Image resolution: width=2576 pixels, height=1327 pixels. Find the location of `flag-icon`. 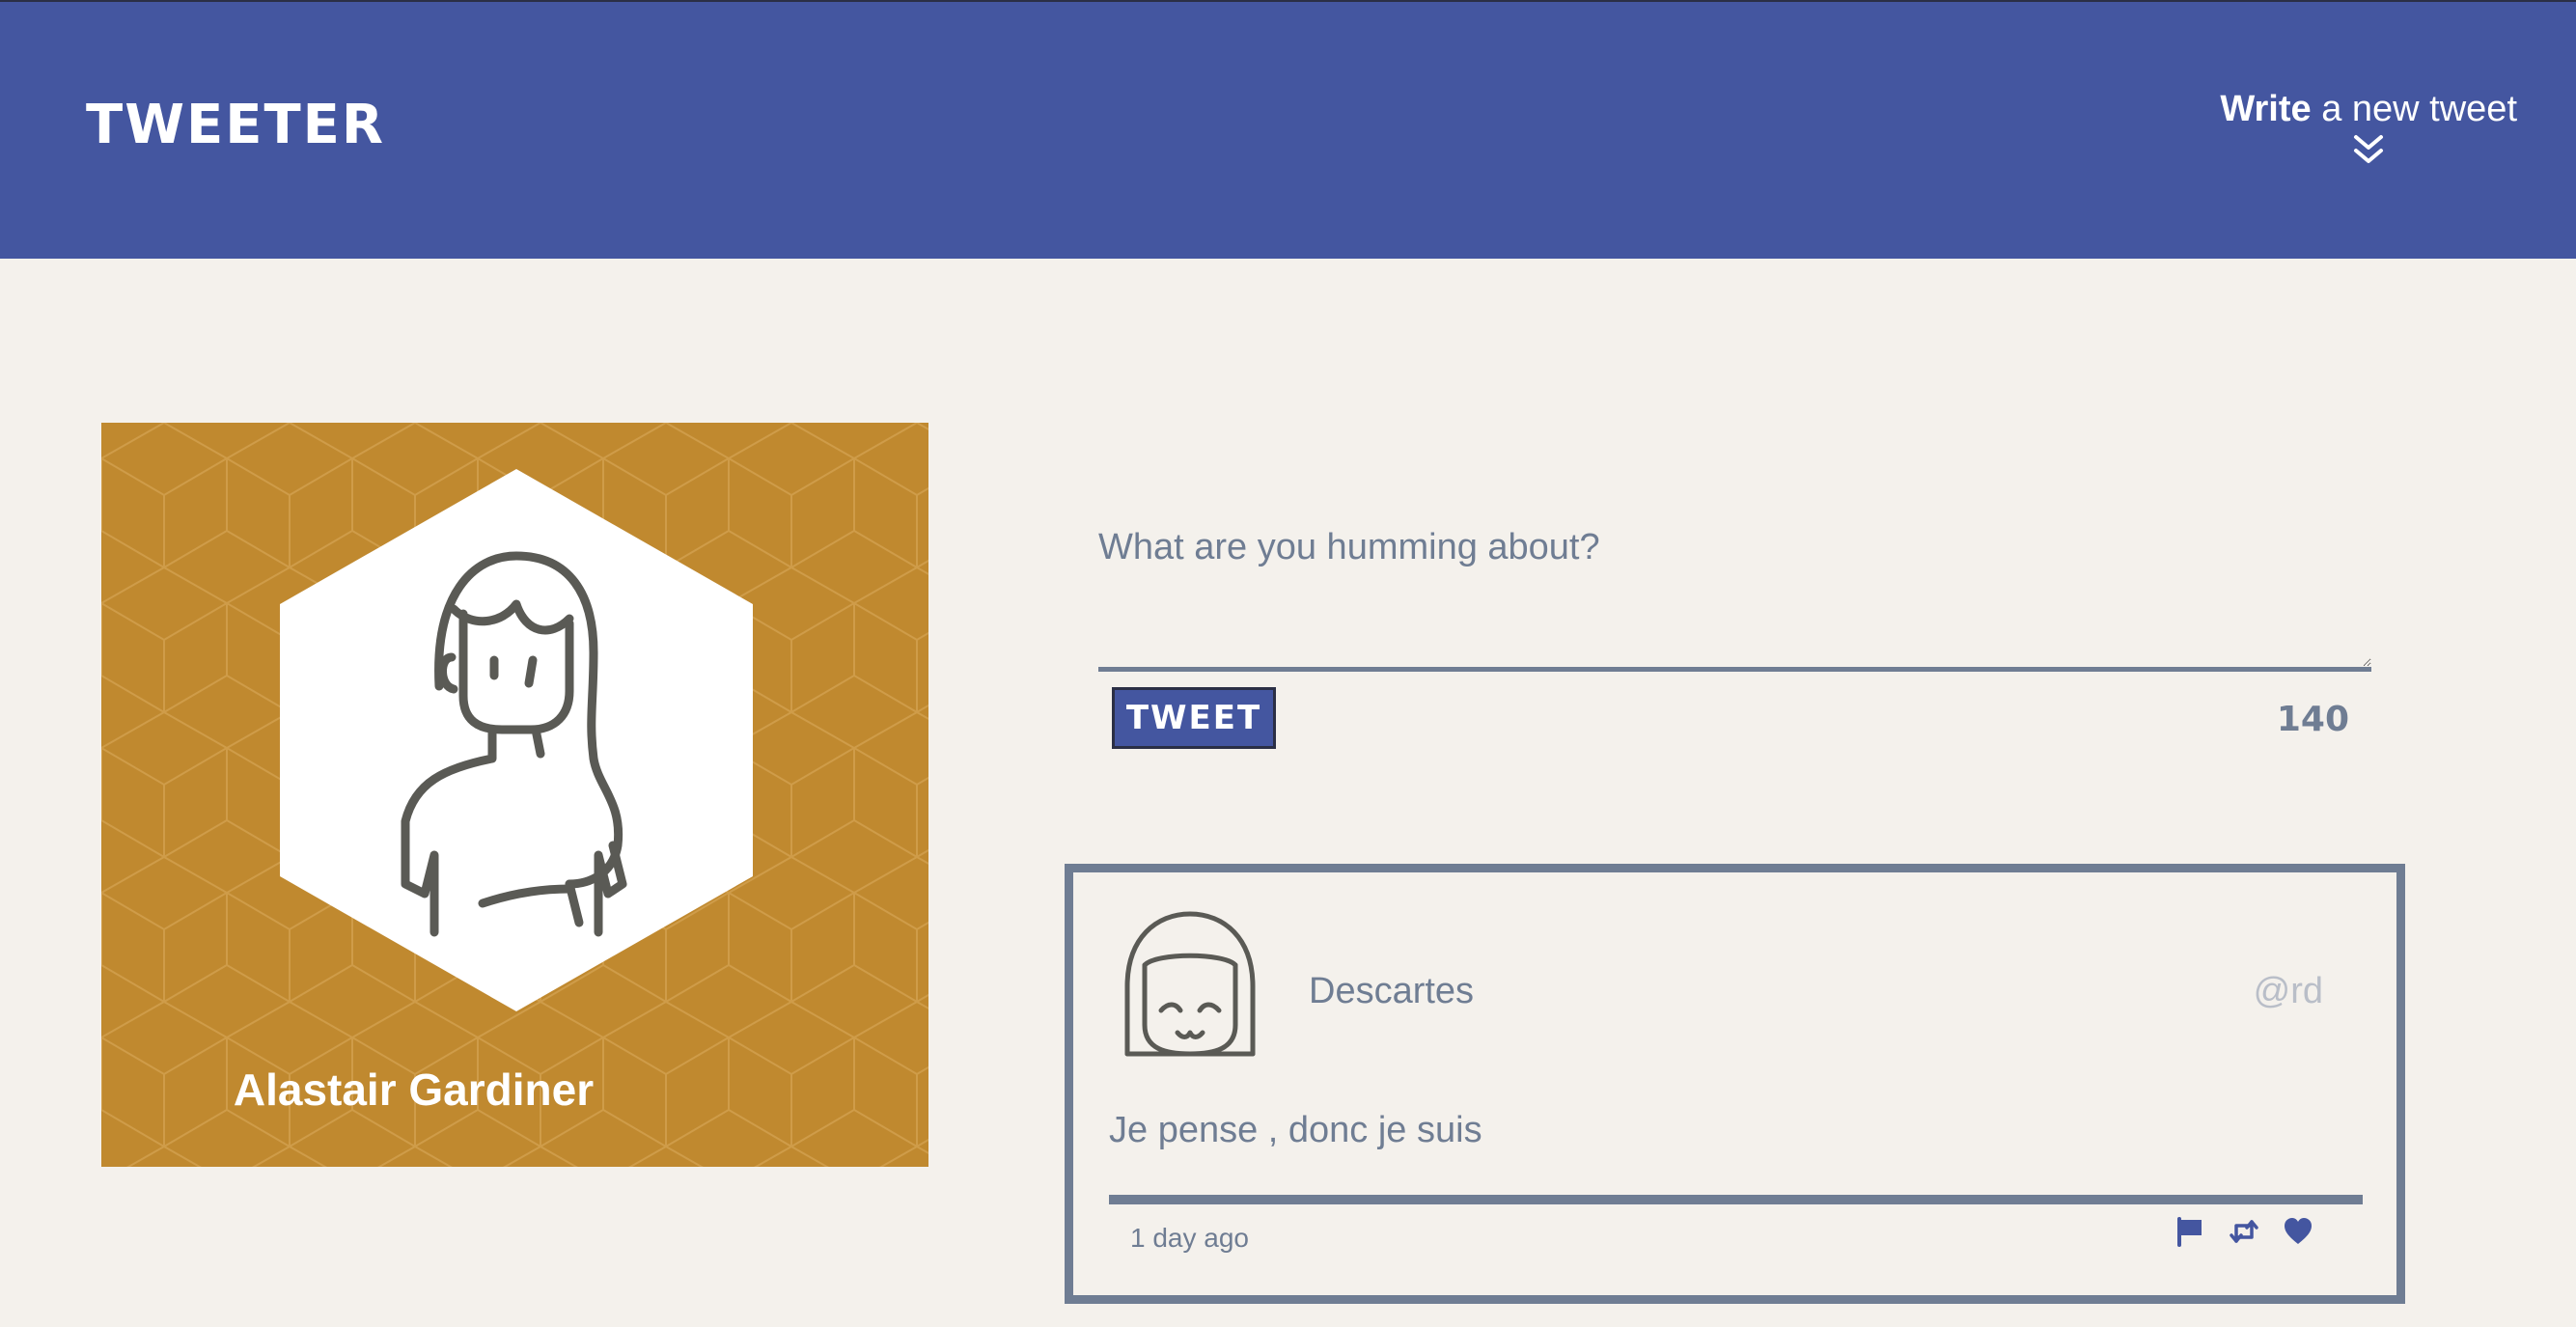

flag-icon is located at coordinates (2189, 1231).